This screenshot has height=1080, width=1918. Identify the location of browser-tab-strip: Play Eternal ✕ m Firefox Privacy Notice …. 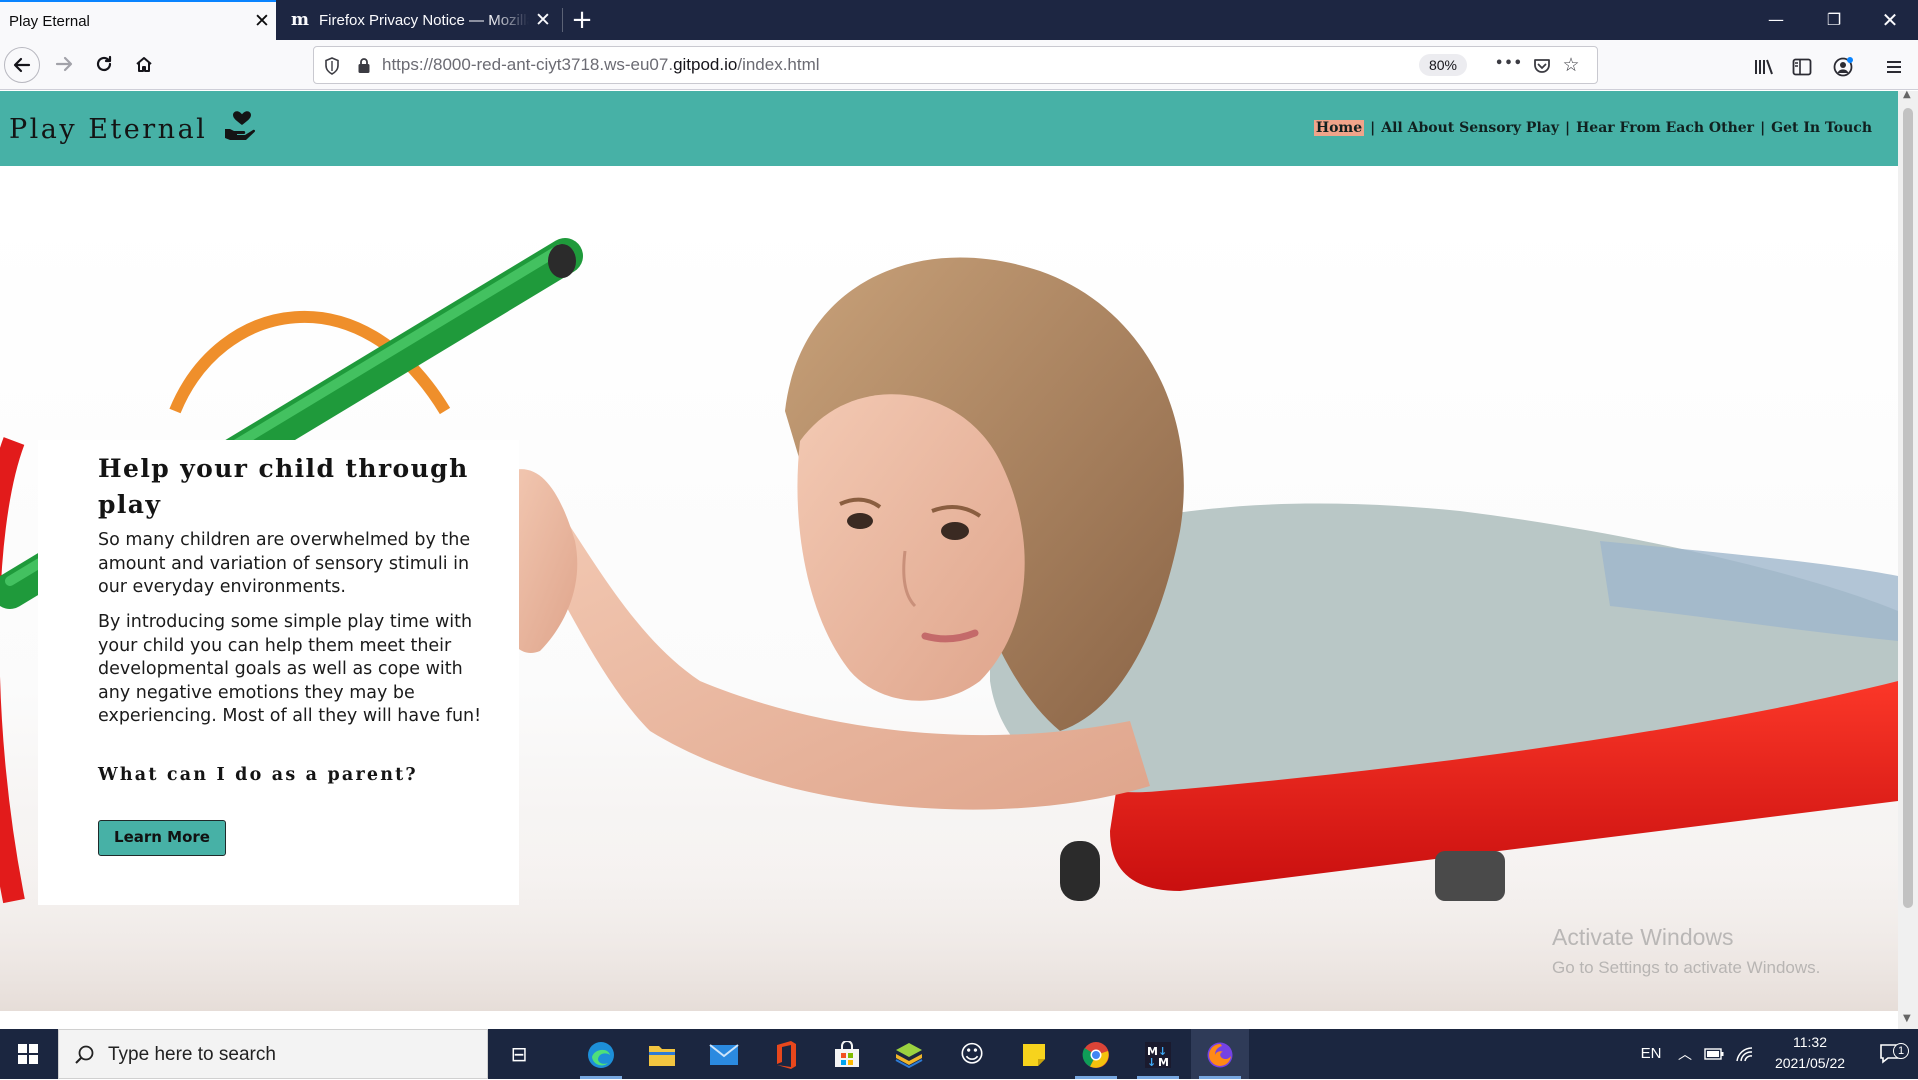
(959, 20).